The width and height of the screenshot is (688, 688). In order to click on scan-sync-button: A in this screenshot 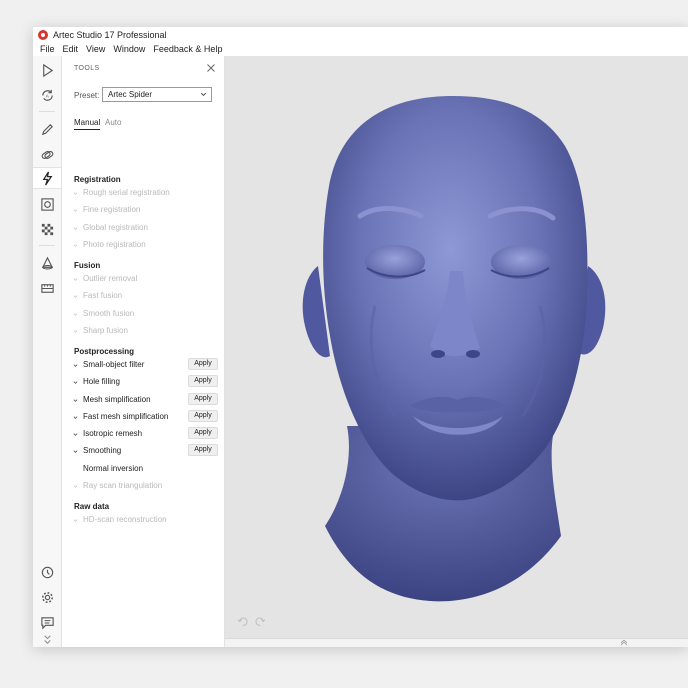, I will do `click(47, 95)`.